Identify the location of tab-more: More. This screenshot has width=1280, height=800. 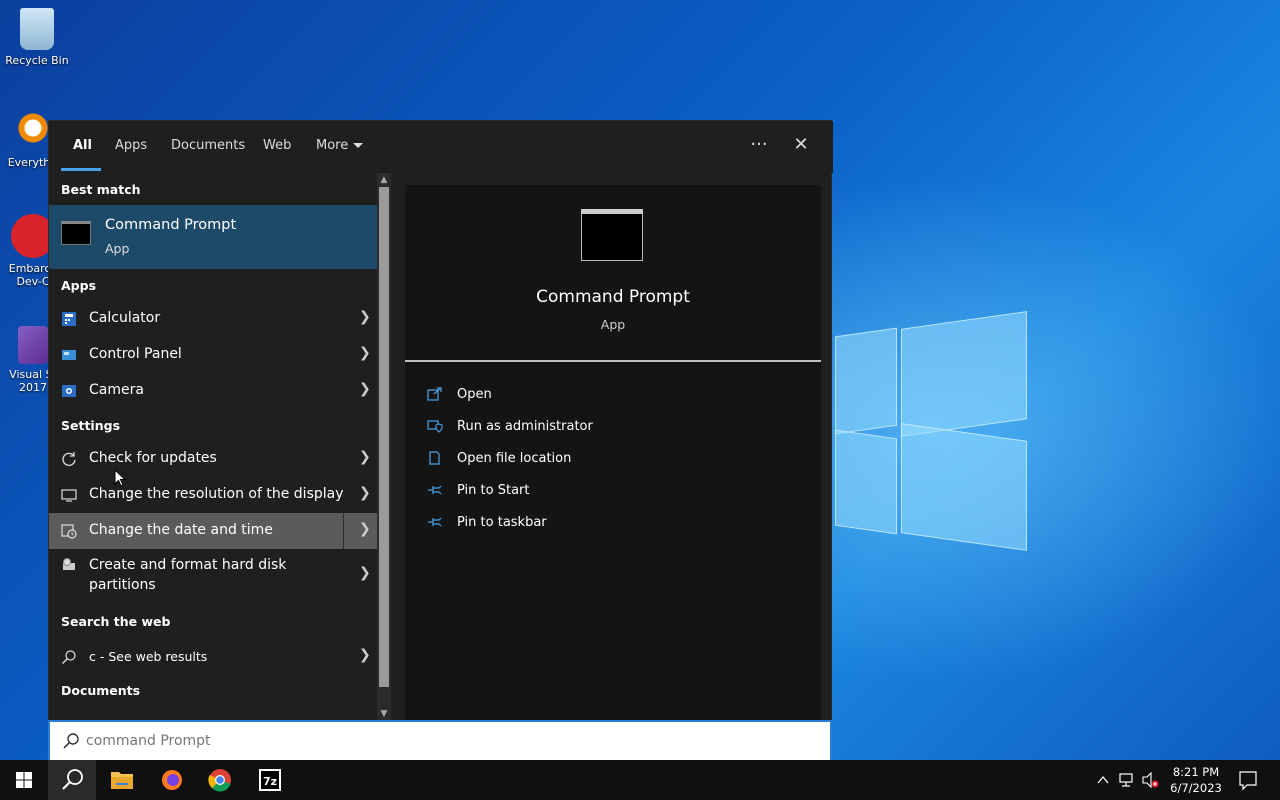
(340, 145).